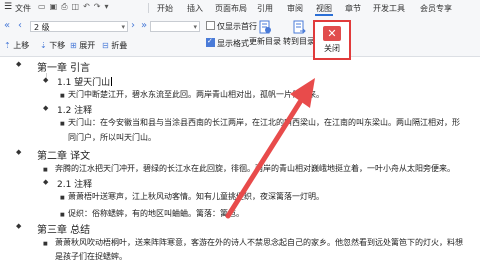 This screenshot has width=480, height=264. I want to click on menu-view: 视图, so click(324, 8).